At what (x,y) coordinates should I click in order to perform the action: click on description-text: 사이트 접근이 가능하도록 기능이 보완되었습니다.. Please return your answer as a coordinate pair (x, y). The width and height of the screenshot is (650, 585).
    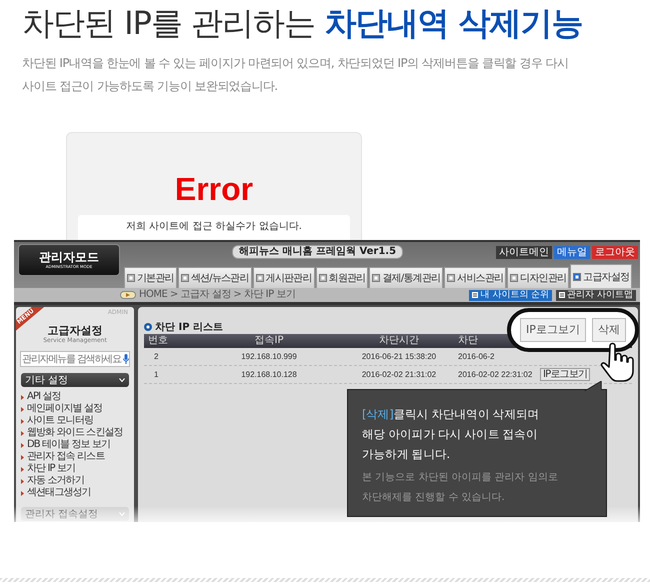
    Looking at the image, I should click on (150, 86).